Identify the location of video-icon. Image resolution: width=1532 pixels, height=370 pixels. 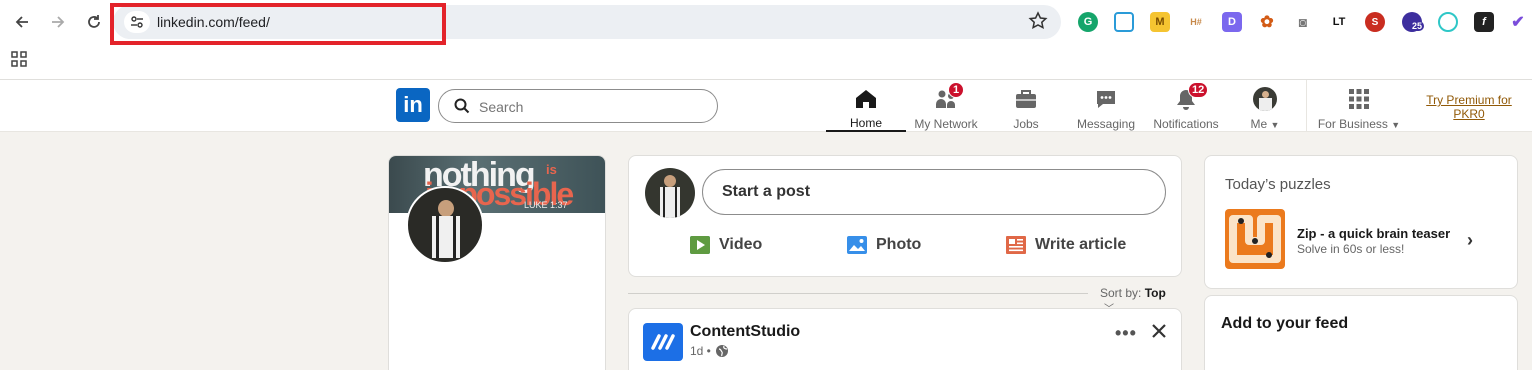
(700, 245).